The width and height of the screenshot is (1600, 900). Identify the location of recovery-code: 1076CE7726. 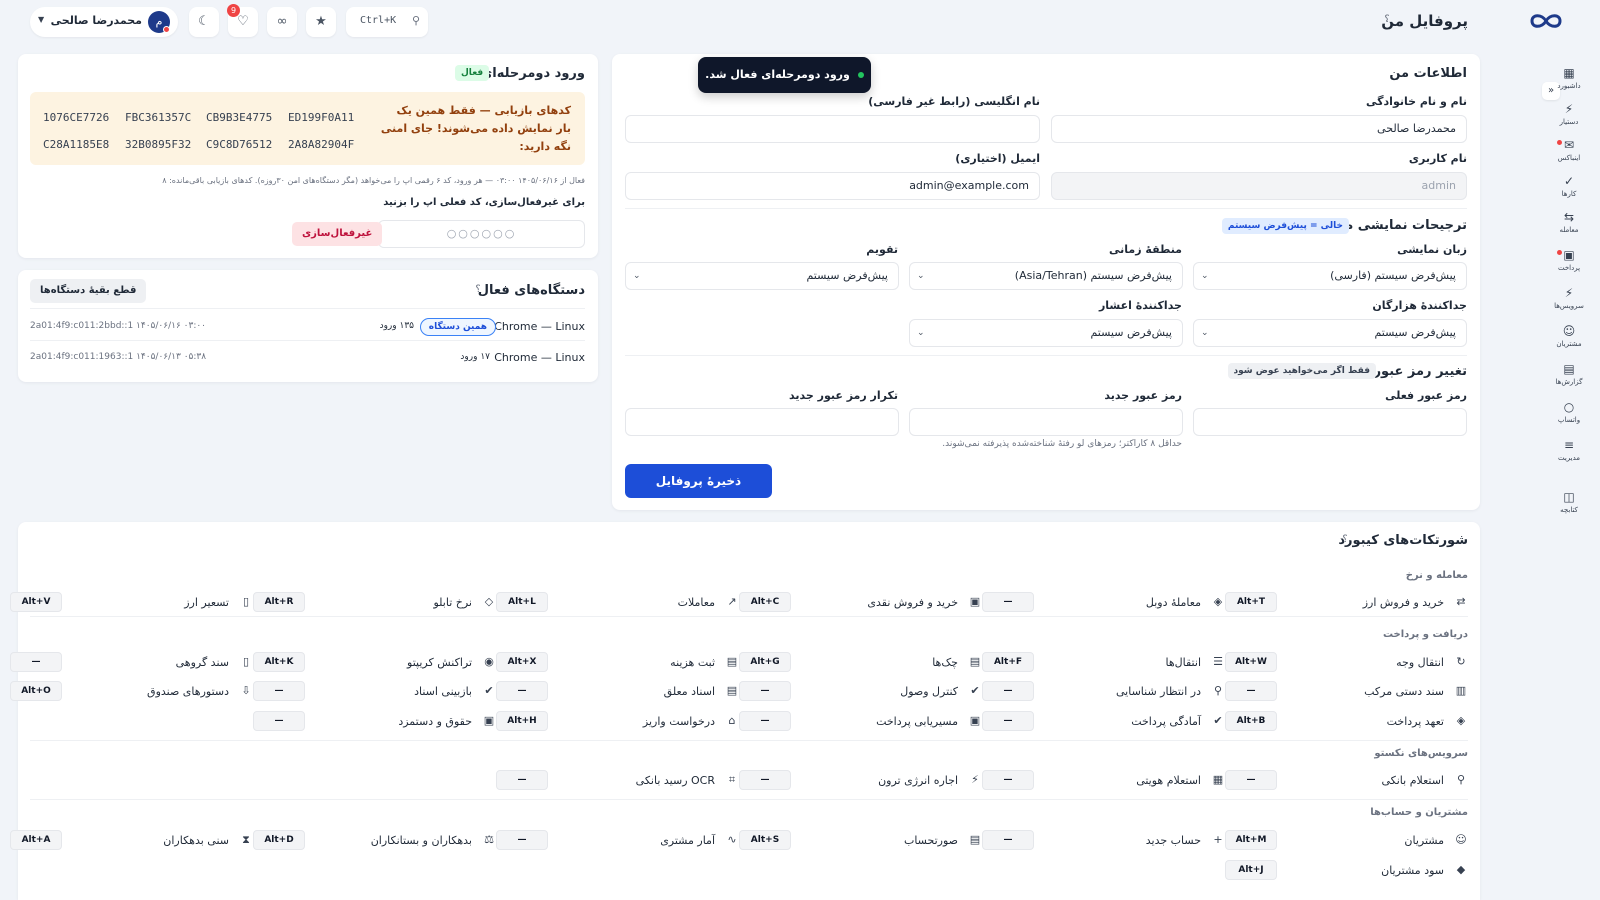
(76, 117).